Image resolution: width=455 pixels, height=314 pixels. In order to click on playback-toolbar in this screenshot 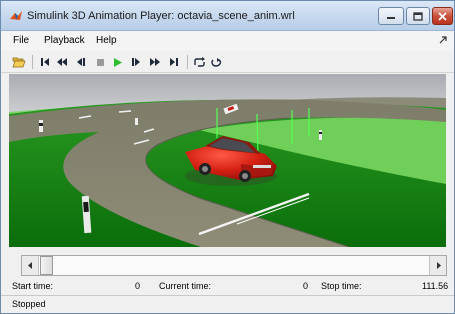, I will do `click(227, 62)`.